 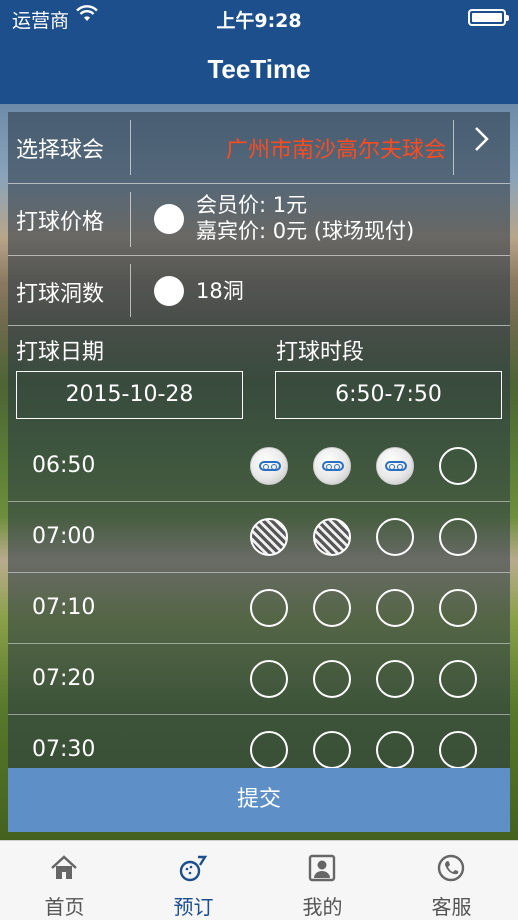 I want to click on price-row: 打球价格 会员价: 1元 嘉宾价: 0元 (球场现付), so click(x=259, y=220).